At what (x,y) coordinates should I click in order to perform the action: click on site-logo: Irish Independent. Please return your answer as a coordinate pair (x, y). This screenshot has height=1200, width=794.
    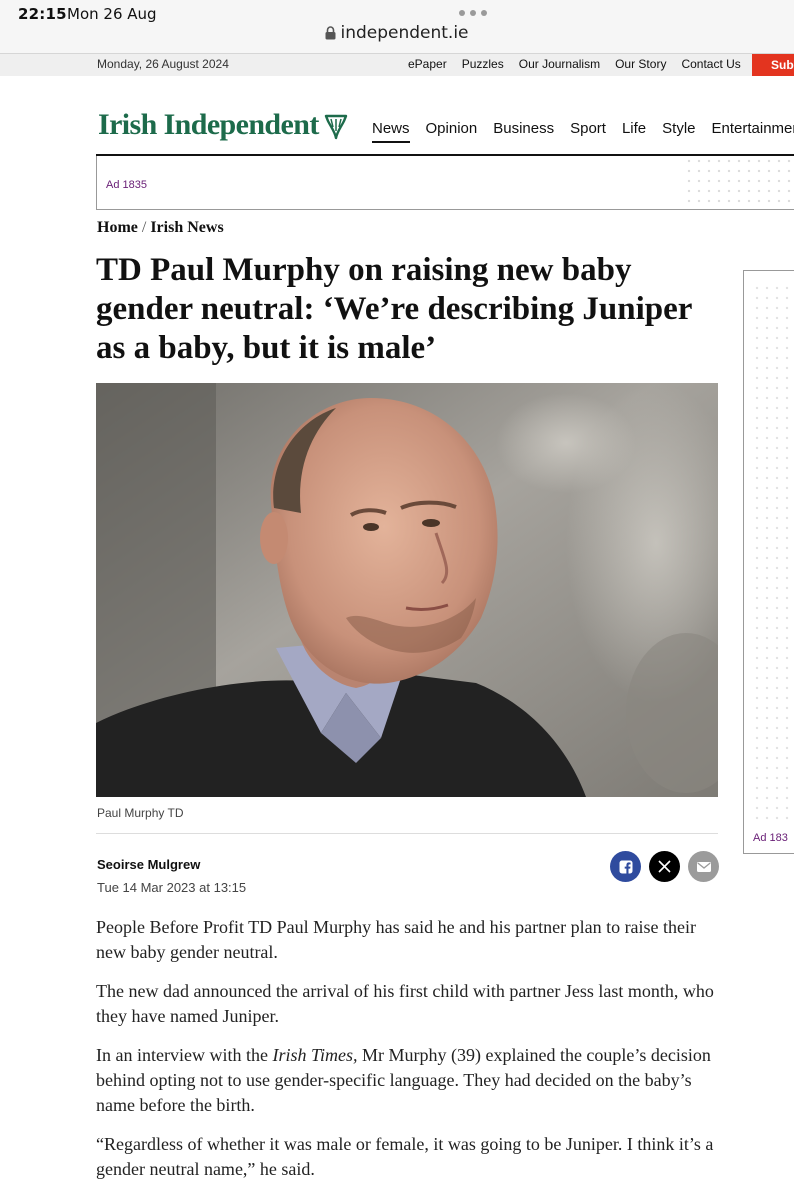
    Looking at the image, I should click on (208, 125).